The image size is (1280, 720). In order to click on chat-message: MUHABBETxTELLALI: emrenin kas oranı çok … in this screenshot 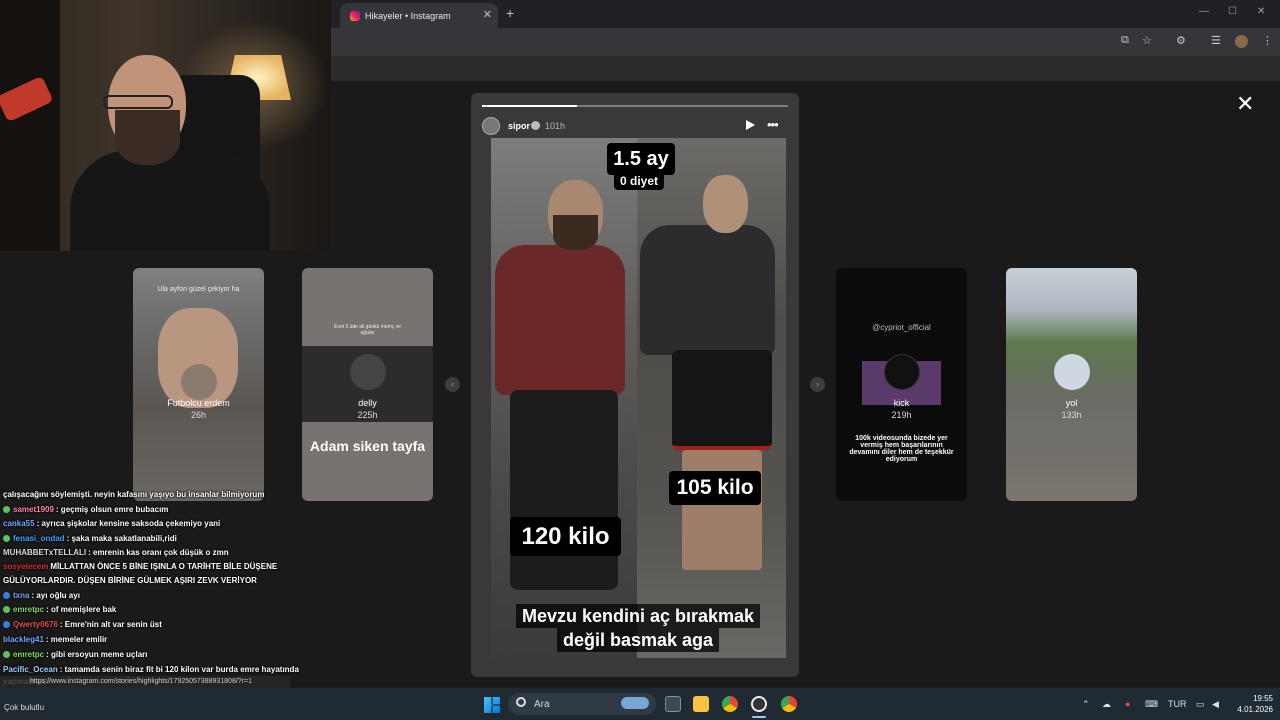, I will do `click(116, 552)`.